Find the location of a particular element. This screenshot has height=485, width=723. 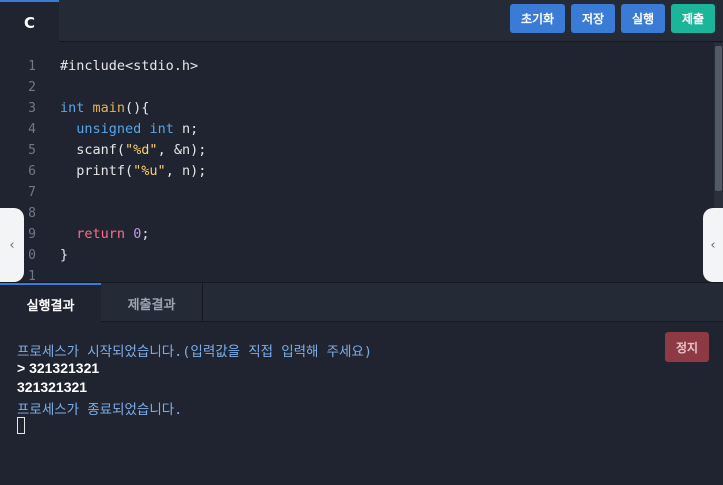

code-token: n; is located at coordinates (186, 129).